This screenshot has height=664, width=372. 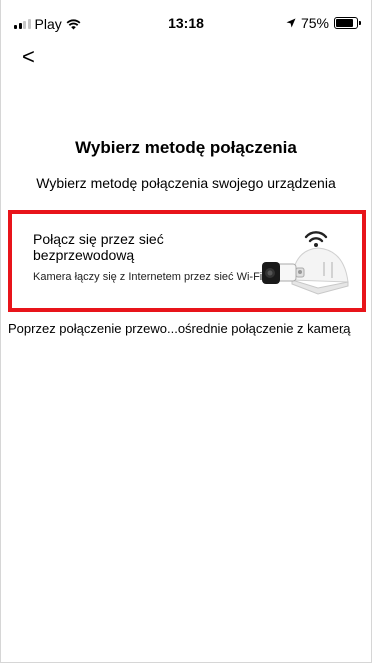 What do you see at coordinates (186, 20) in the screenshot?
I see `status-bar: Play 13:18 75%` at bounding box center [186, 20].